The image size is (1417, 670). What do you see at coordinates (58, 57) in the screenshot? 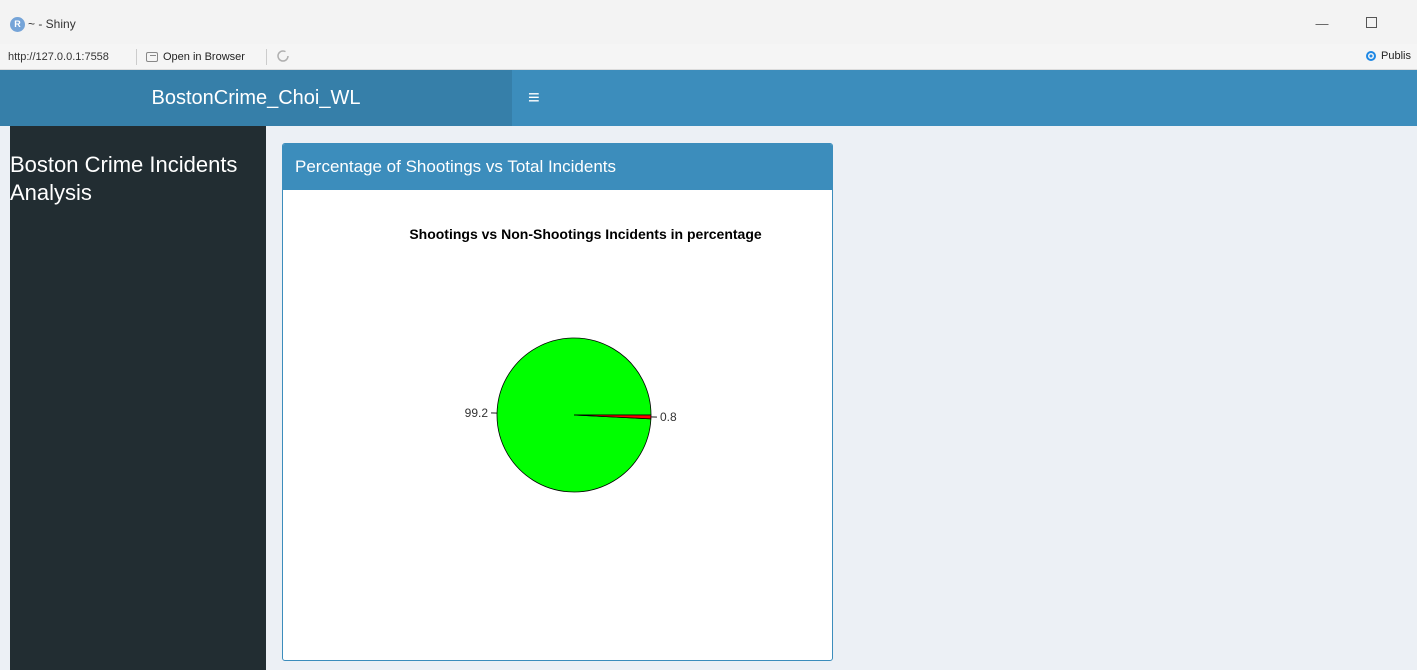
I see `url-address: http://127.0.0.1:7558` at bounding box center [58, 57].